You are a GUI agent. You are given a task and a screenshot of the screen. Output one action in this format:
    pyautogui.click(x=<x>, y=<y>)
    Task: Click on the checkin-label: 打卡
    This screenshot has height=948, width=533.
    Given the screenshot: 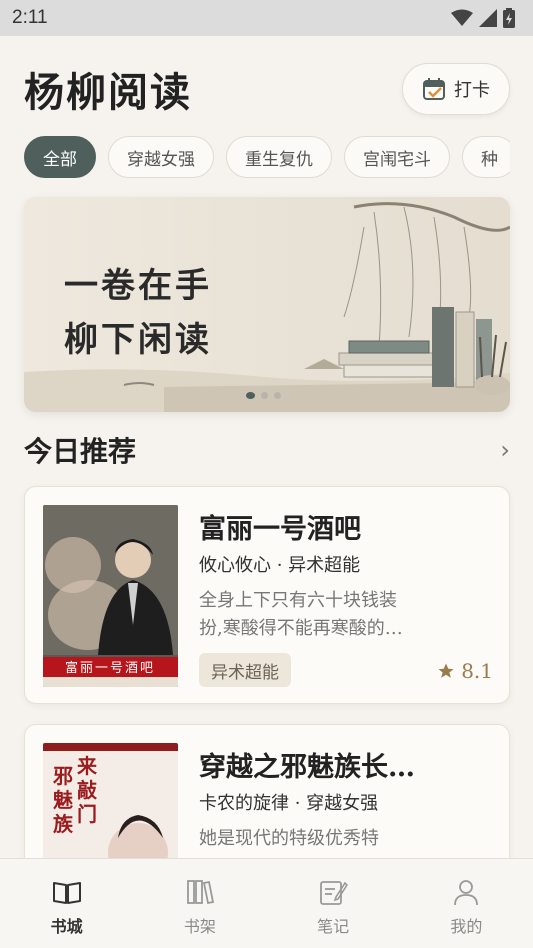 What is the action you would take?
    pyautogui.click(x=472, y=90)
    